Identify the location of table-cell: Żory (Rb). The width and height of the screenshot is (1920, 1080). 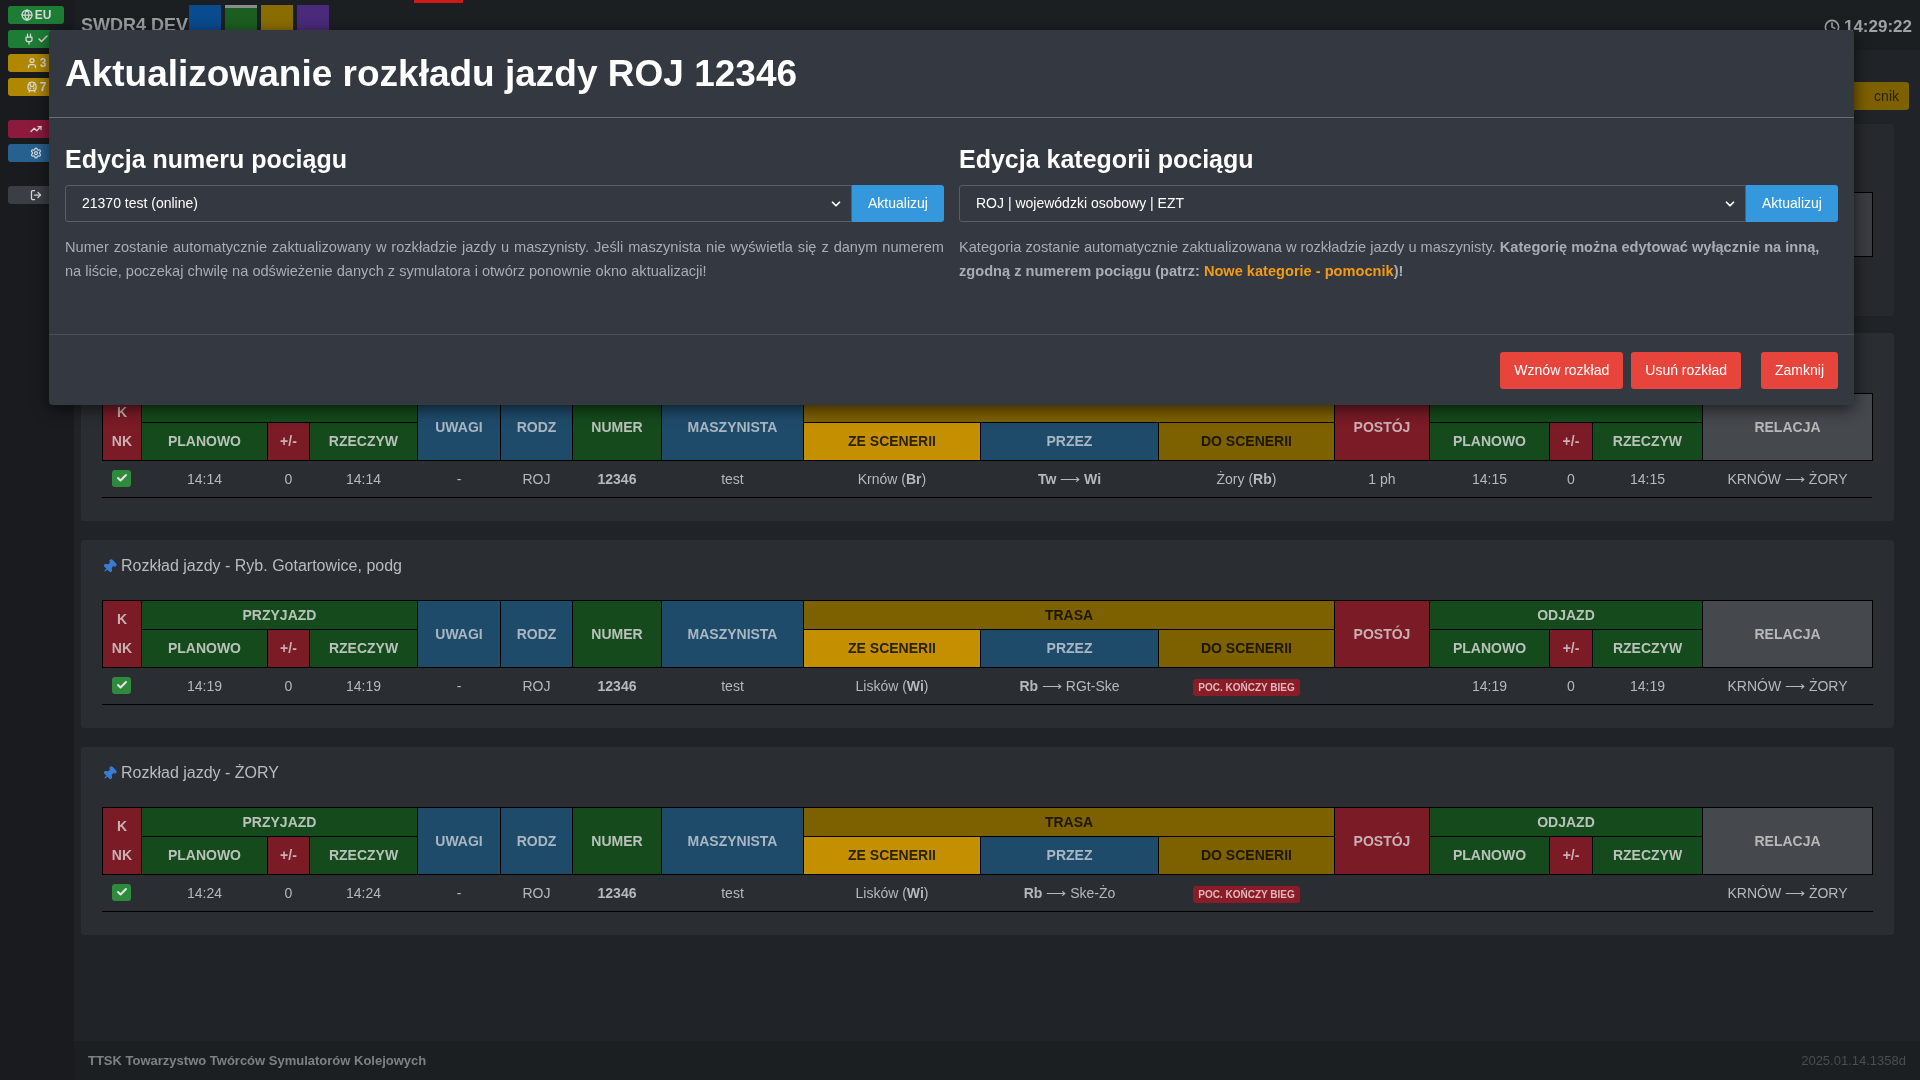
(1246, 479).